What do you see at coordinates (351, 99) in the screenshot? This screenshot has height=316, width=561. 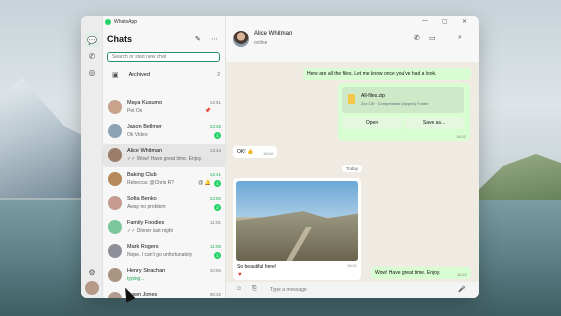 I see `zip-file-icon` at bounding box center [351, 99].